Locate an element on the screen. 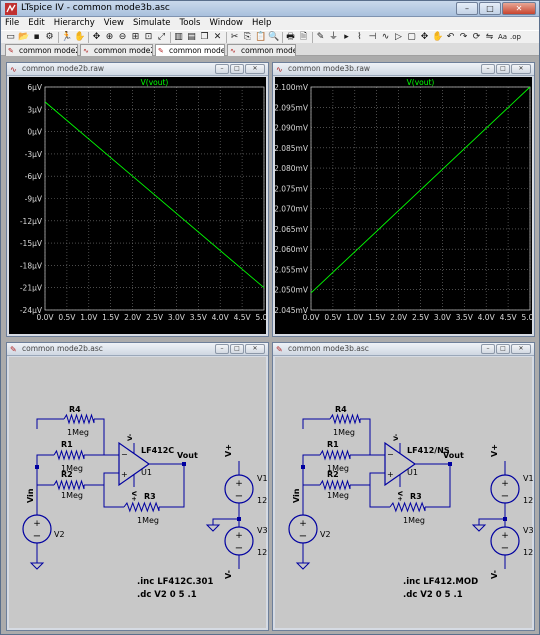 The image size is (540, 635). autoscale-icon: ⤢ is located at coordinates (161, 37).